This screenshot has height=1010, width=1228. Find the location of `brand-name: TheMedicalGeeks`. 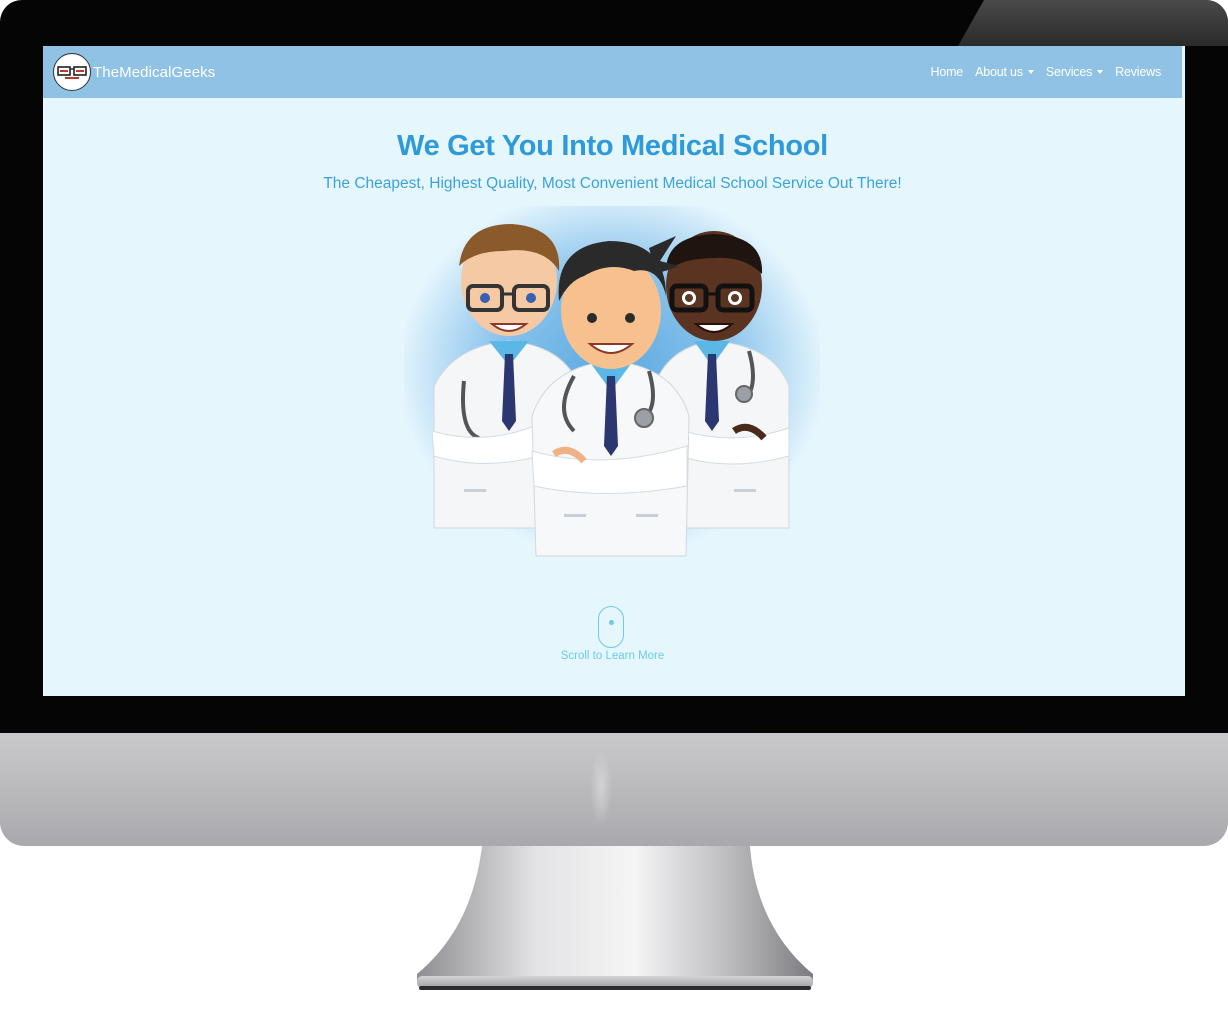

brand-name: TheMedicalGeeks is located at coordinates (154, 72).